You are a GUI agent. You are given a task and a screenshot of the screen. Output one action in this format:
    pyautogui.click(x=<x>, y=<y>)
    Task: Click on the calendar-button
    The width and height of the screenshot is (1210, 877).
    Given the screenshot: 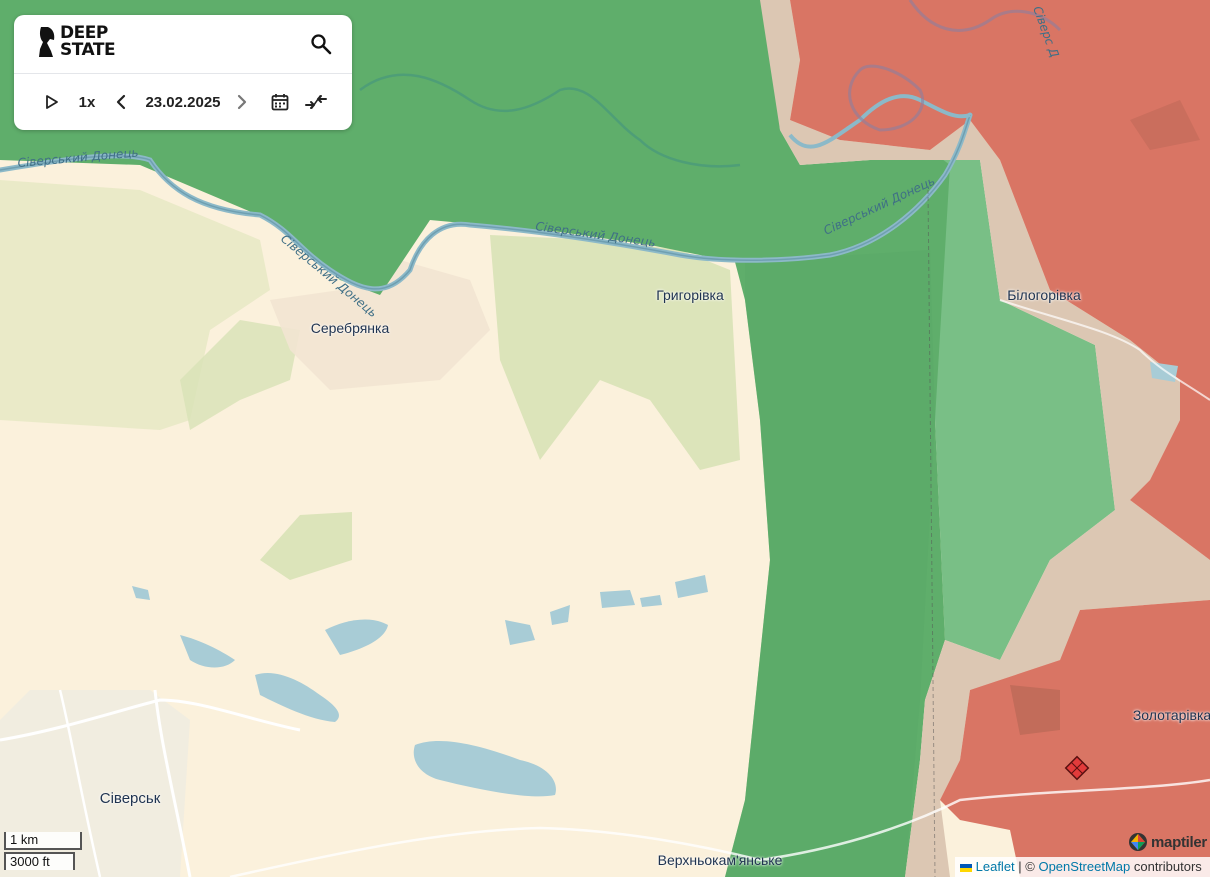 What is the action you would take?
    pyautogui.click(x=280, y=102)
    